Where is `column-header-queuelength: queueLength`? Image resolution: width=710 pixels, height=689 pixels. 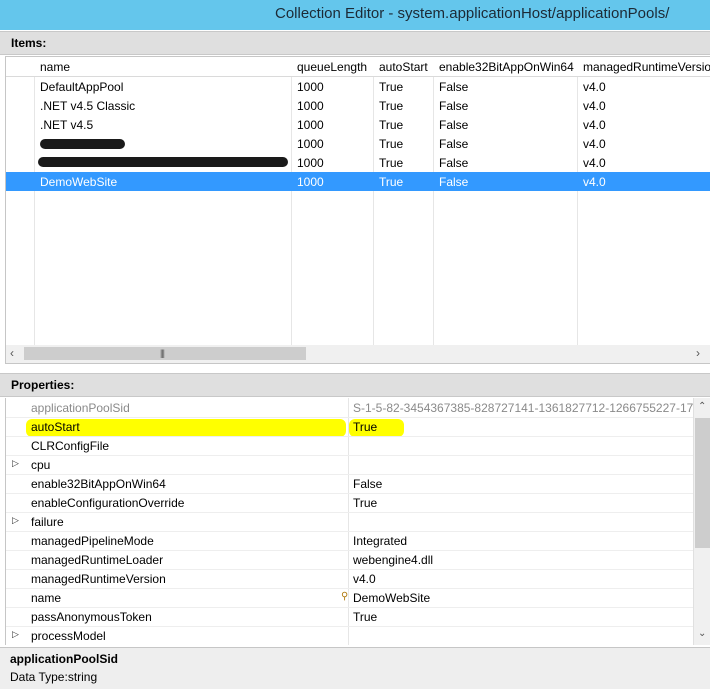
column-header-queuelength: queueLength is located at coordinates (332, 67).